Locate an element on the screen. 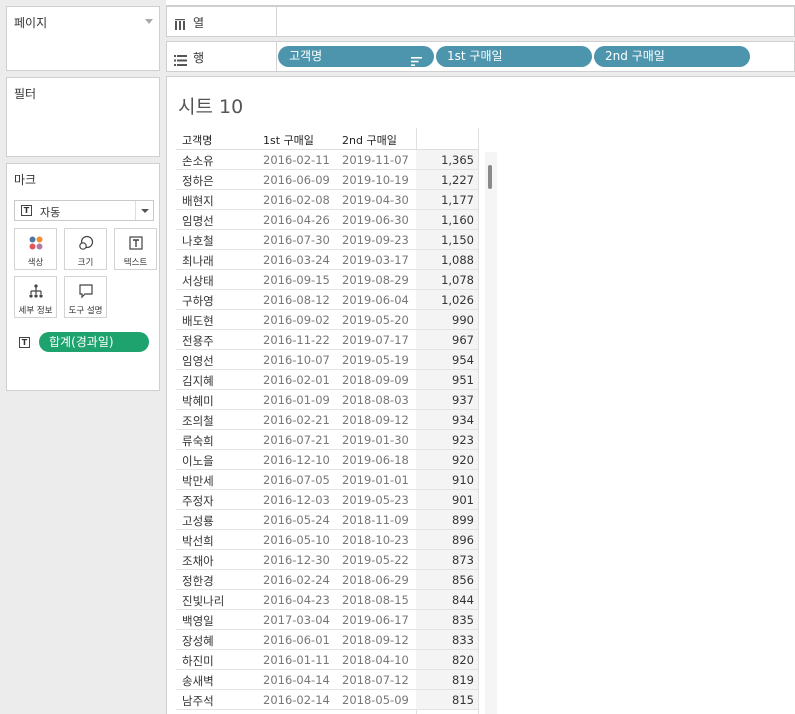 The height and width of the screenshot is (714, 795). first-purchase-pill: 1st 구매일 is located at coordinates (514, 56).